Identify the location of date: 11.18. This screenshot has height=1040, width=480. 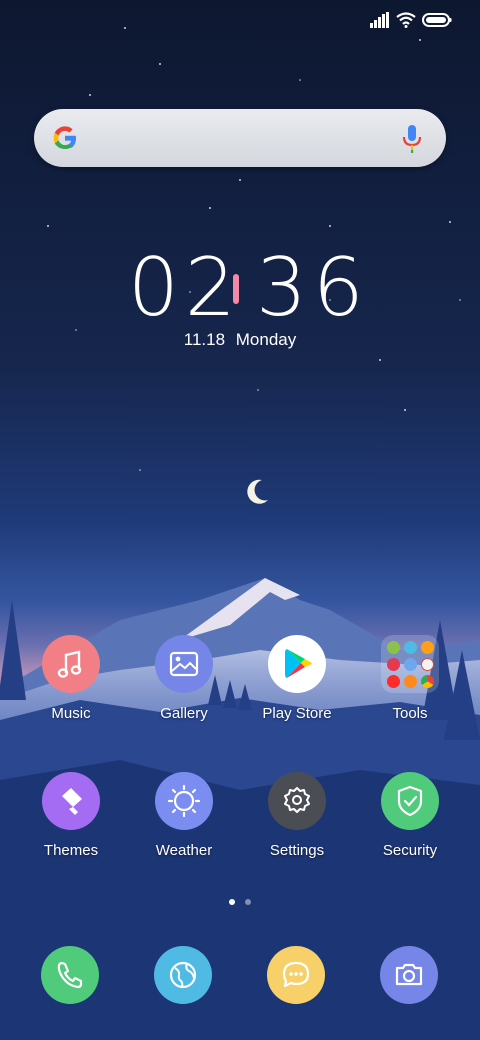
(204, 339).